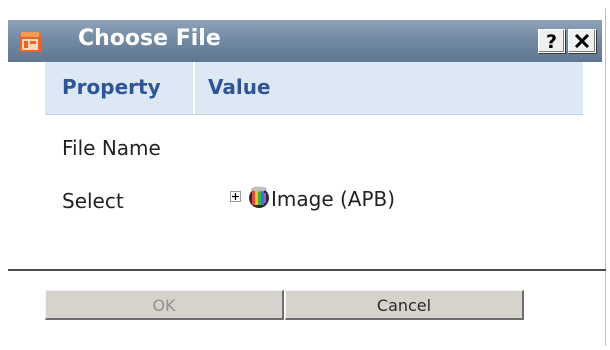 This screenshot has width=610, height=350. Describe the element at coordinates (194, 88) in the screenshot. I see `column-divider` at that location.